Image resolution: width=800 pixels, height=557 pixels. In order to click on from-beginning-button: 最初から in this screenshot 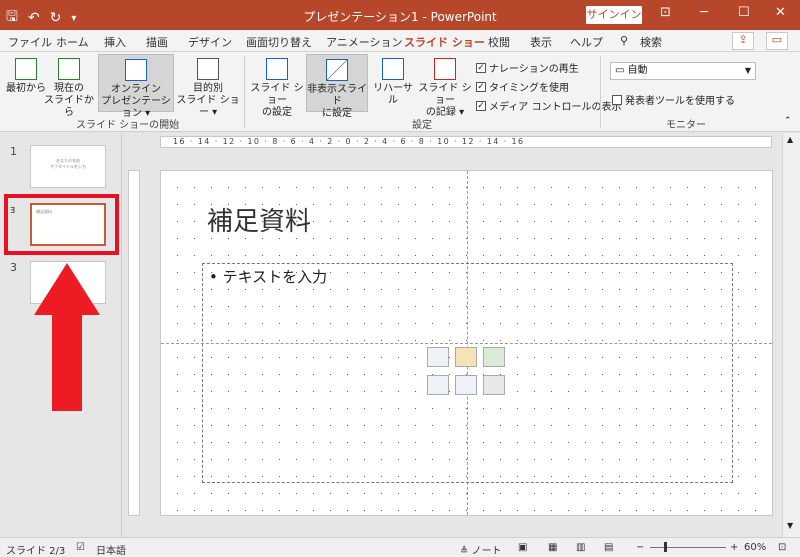, I will do `click(26, 76)`.